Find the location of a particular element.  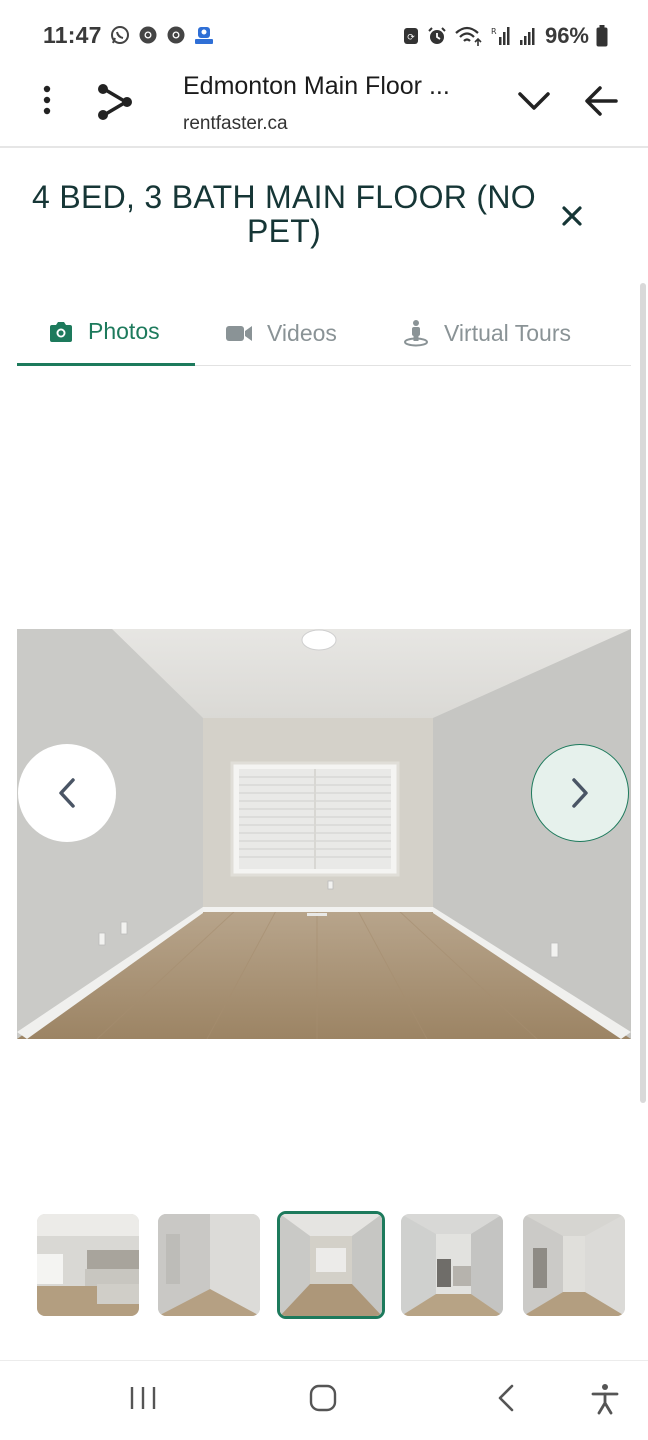

back-chevron-icon is located at coordinates (506, 1398).